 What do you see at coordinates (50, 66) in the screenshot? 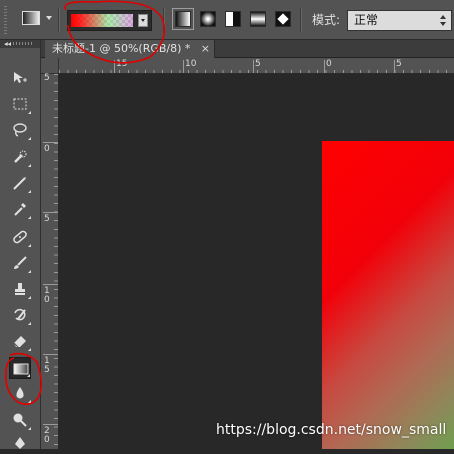
I see `ruler-origin` at bounding box center [50, 66].